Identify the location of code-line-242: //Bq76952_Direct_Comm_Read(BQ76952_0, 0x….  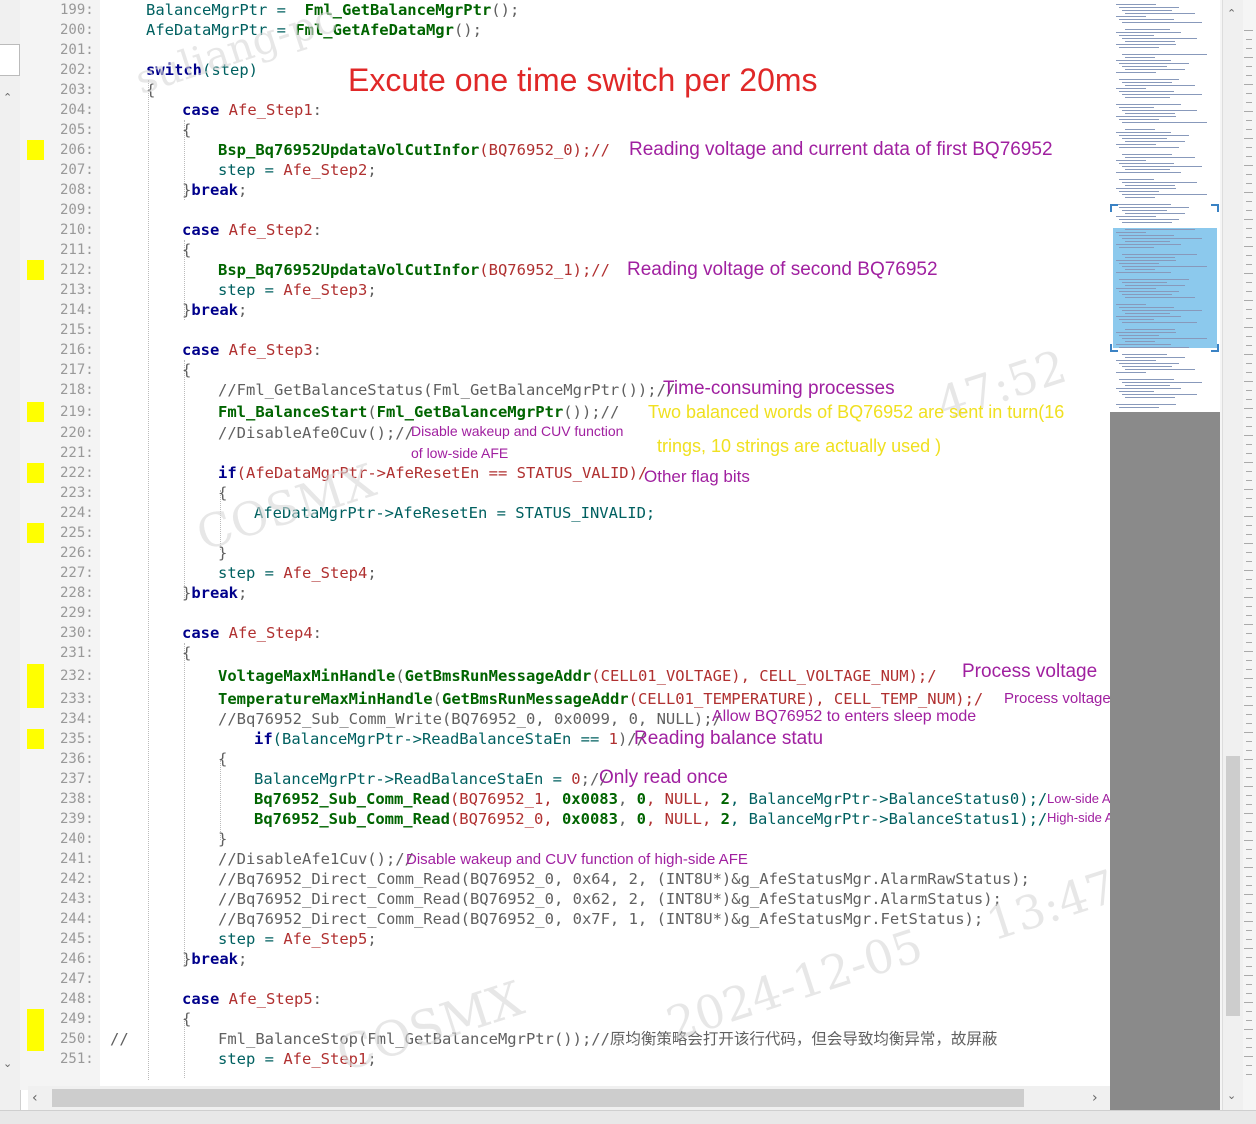
(624, 879).